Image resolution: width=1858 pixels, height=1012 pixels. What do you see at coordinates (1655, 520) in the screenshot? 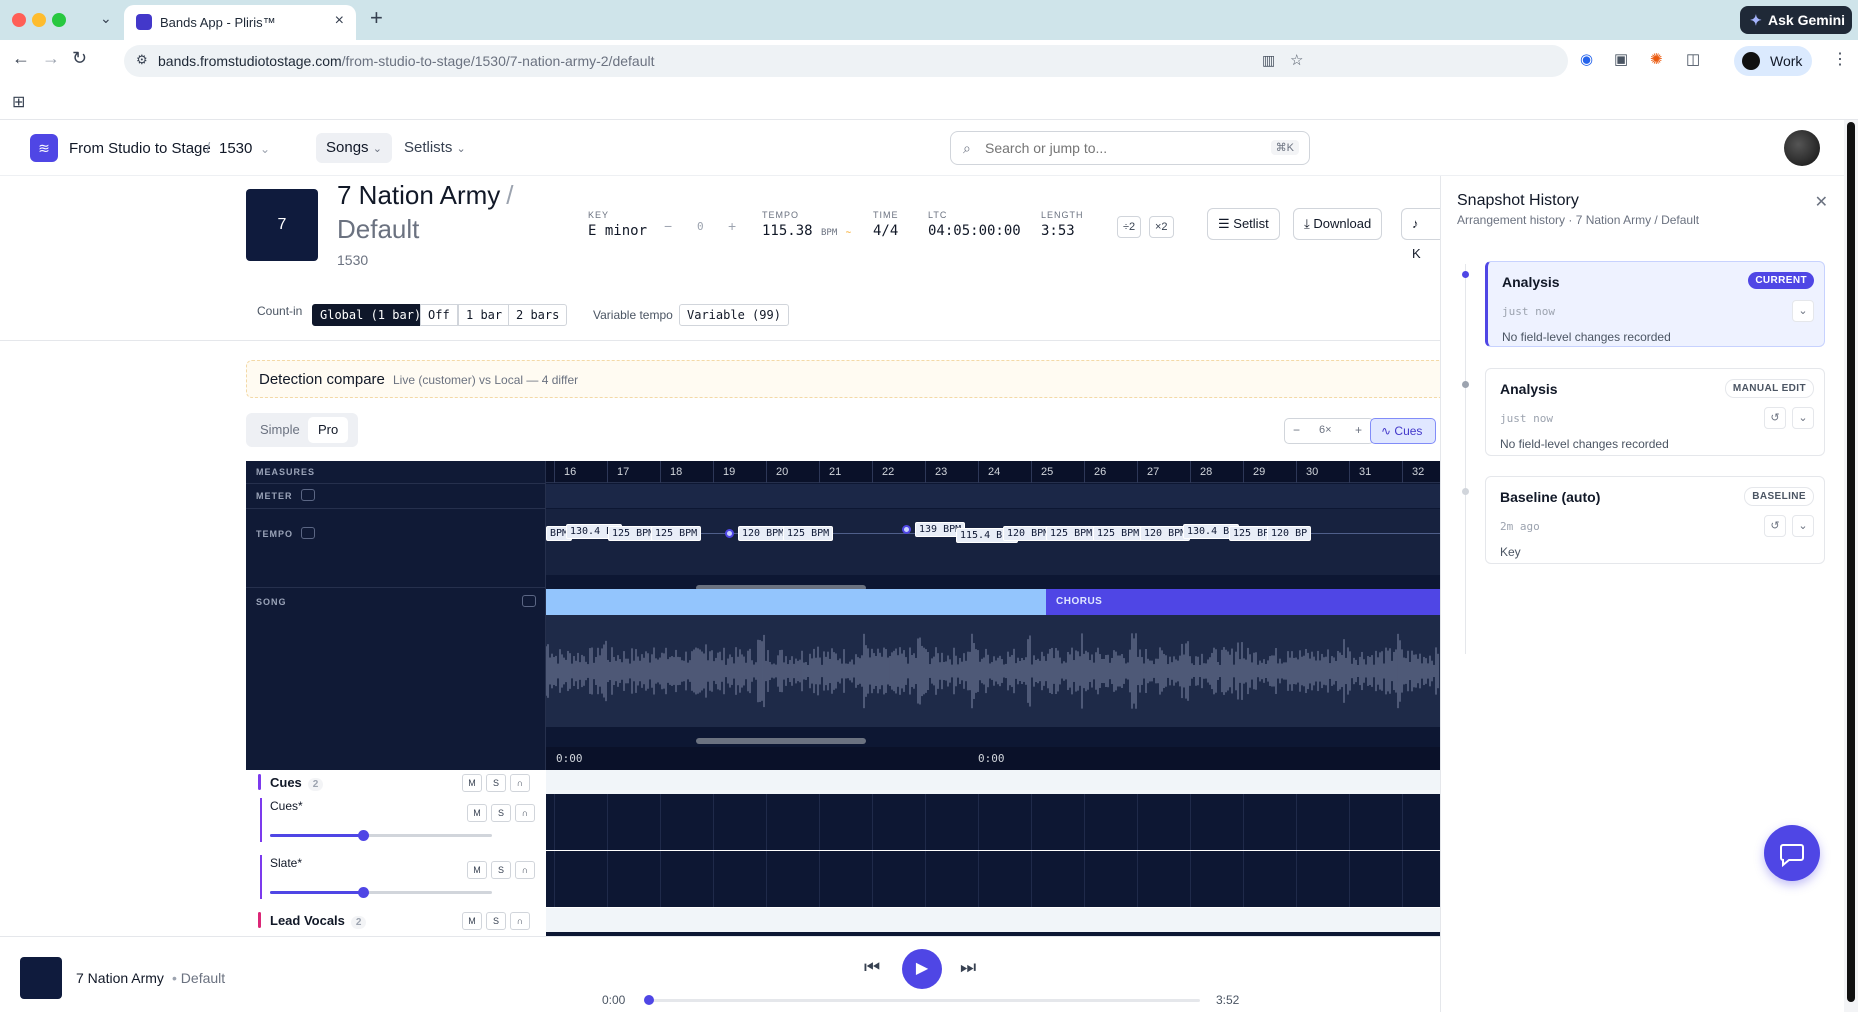
I see `snapshot-card-baseline: Baseline (auto) BASELINE 2m ago ↺ ⌄ Key` at bounding box center [1655, 520].